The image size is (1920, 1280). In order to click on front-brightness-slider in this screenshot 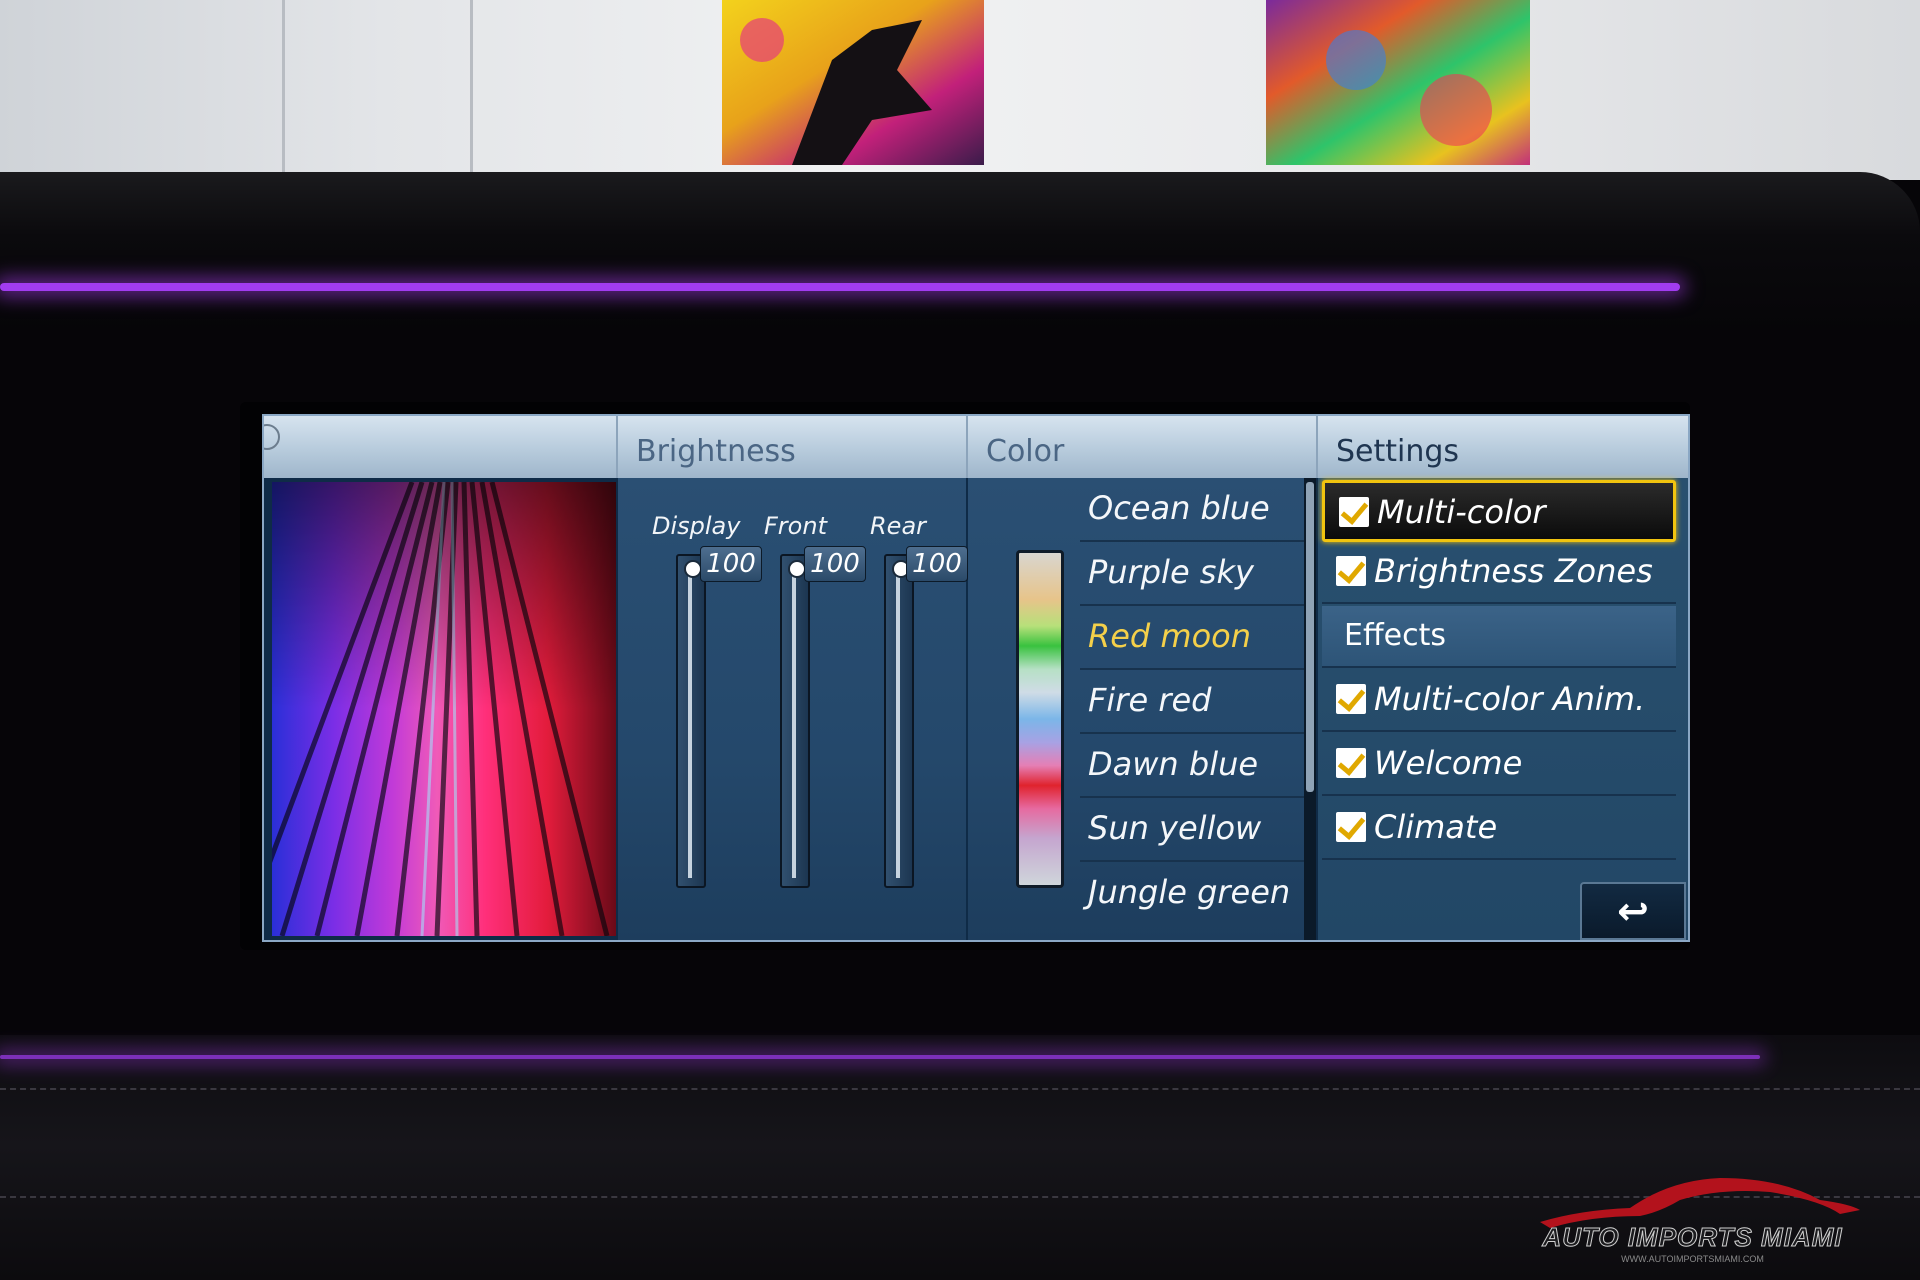, I will do `click(795, 721)`.